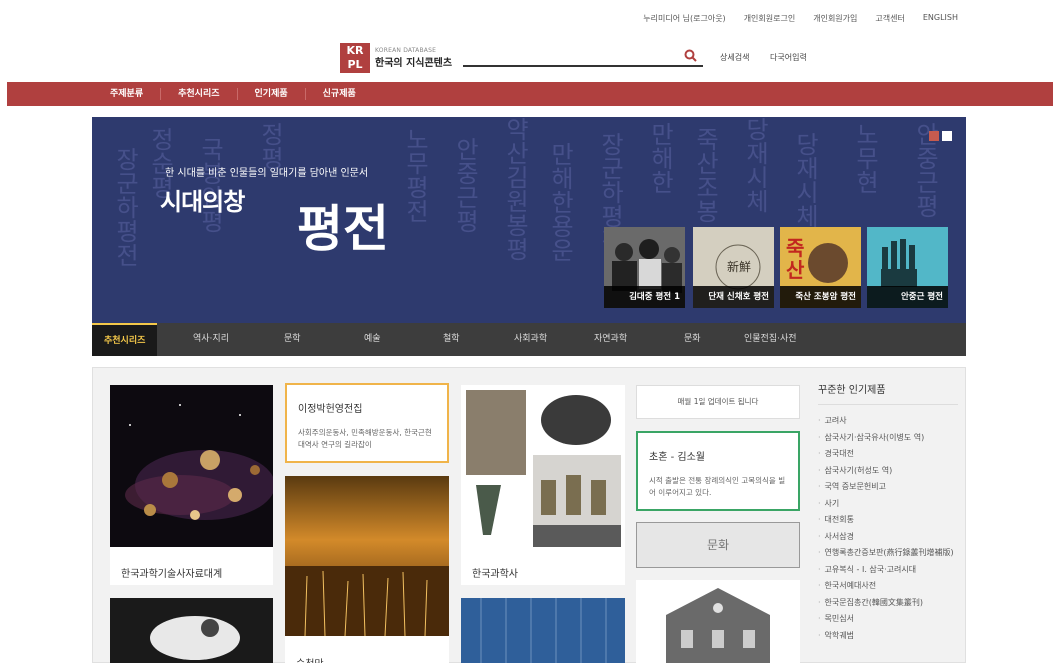  What do you see at coordinates (543, 466) in the screenshot?
I see `artifacts-image` at bounding box center [543, 466].